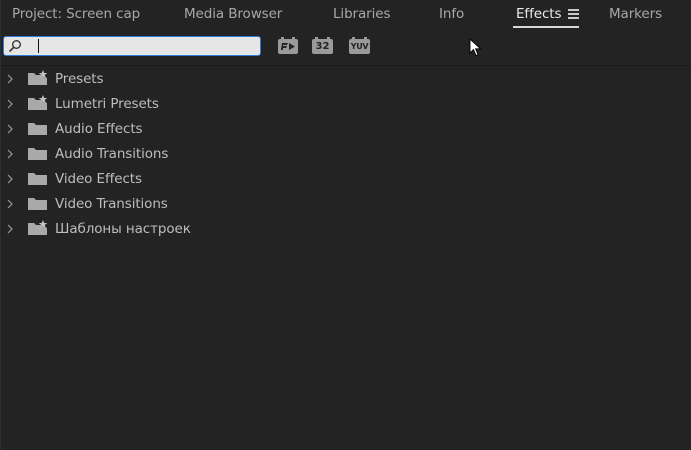 This screenshot has height=450, width=691. I want to click on tab-media-browser: Media Browser, so click(233, 14).